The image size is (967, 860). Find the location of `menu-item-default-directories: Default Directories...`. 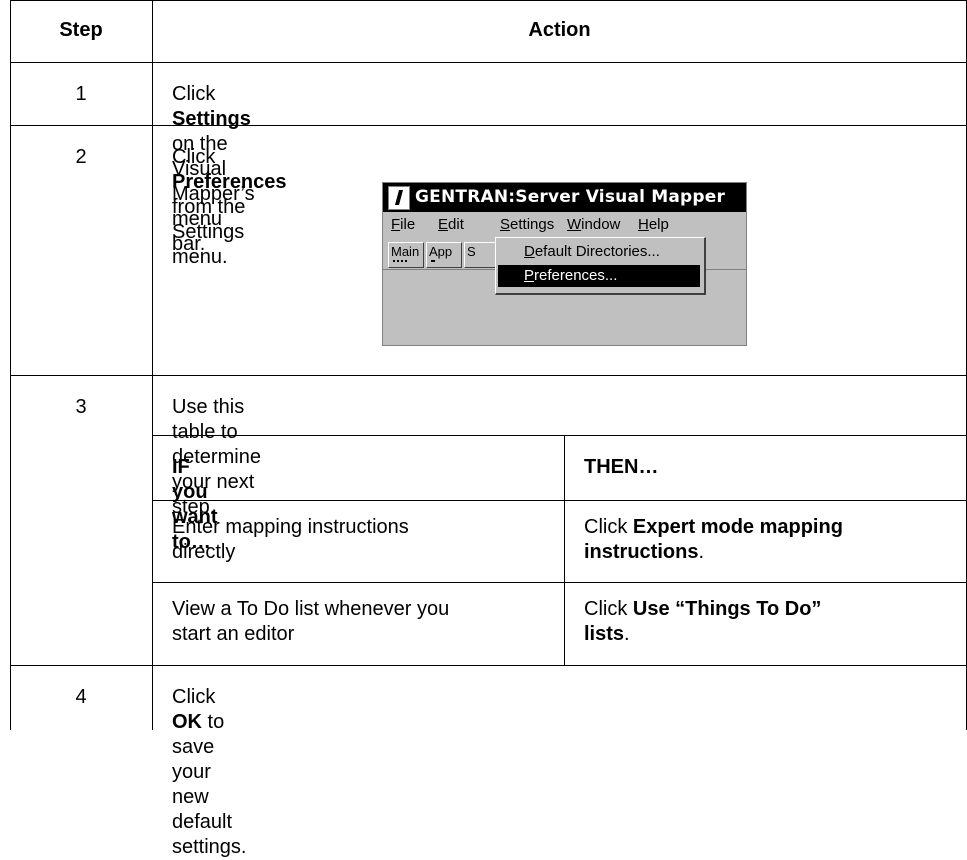

menu-item-default-directories: Default Directories... is located at coordinates (592, 251).